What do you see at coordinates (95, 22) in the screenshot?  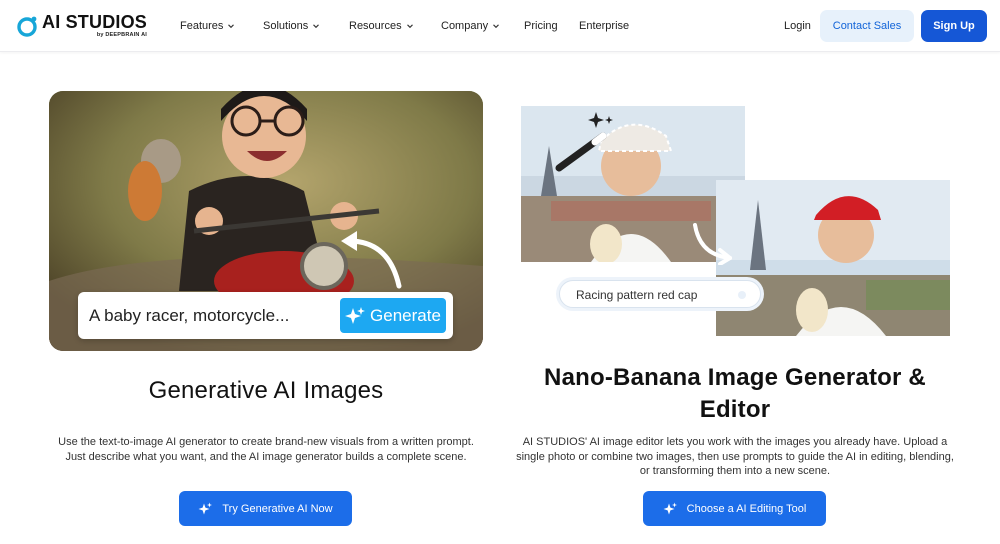 I see `logo-text: AI STUDIOS` at bounding box center [95, 22].